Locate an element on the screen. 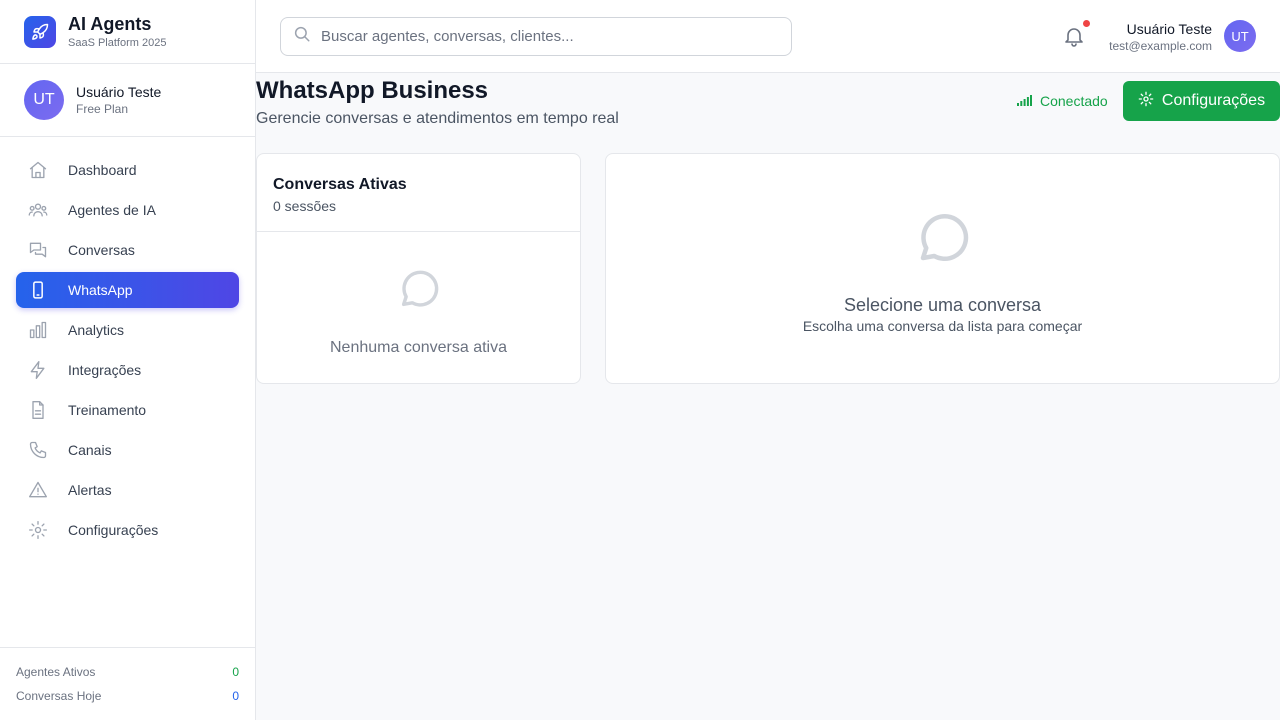 Image resolution: width=1280 pixels, height=720 pixels. sidebar-item-settings: Configurações is located at coordinates (127, 530).